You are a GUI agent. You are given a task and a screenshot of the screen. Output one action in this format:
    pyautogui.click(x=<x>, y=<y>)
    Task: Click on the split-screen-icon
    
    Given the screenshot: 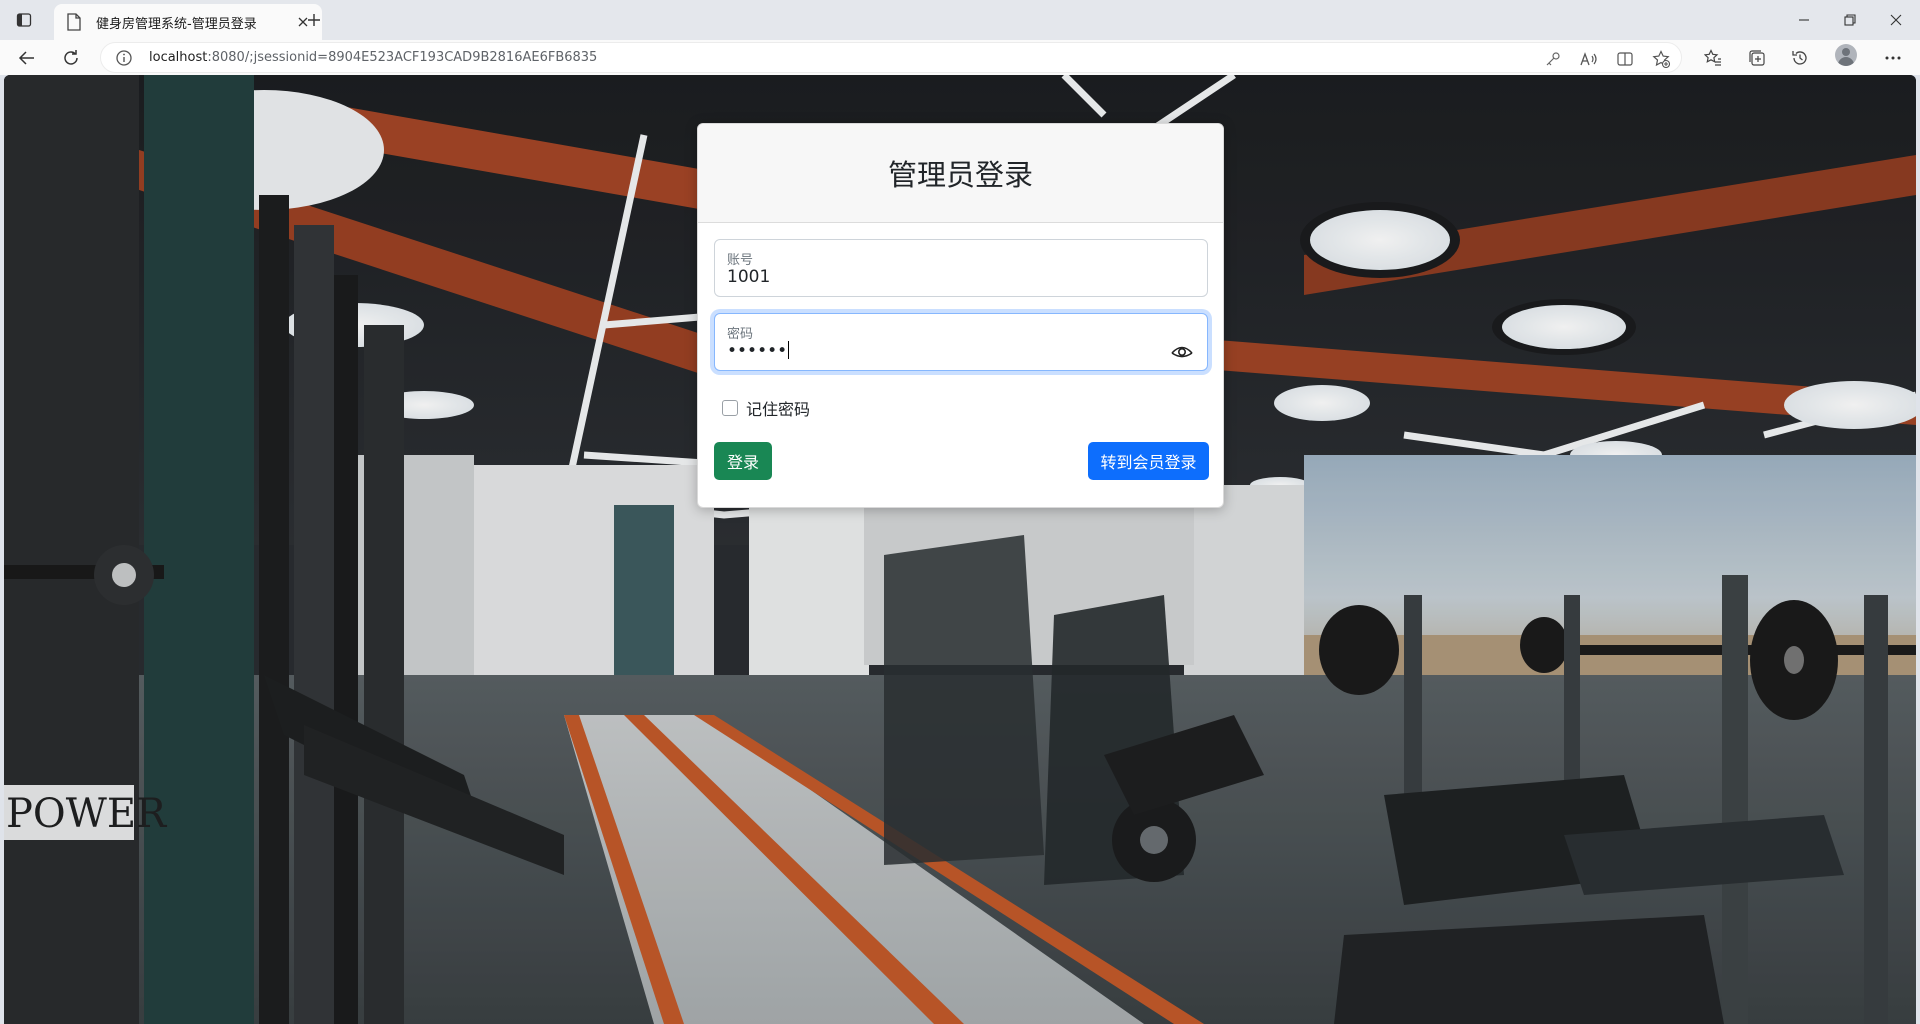 What is the action you would take?
    pyautogui.click(x=1625, y=59)
    